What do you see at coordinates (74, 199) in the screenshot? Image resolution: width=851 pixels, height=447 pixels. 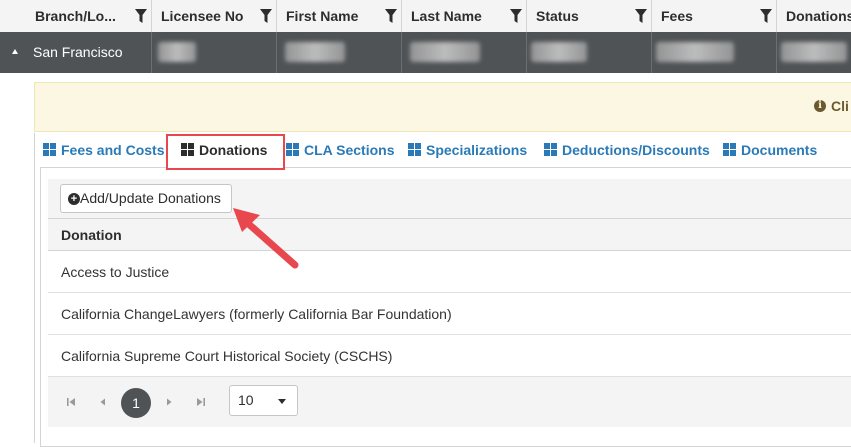 I see `plus-circle-icon: +` at bounding box center [74, 199].